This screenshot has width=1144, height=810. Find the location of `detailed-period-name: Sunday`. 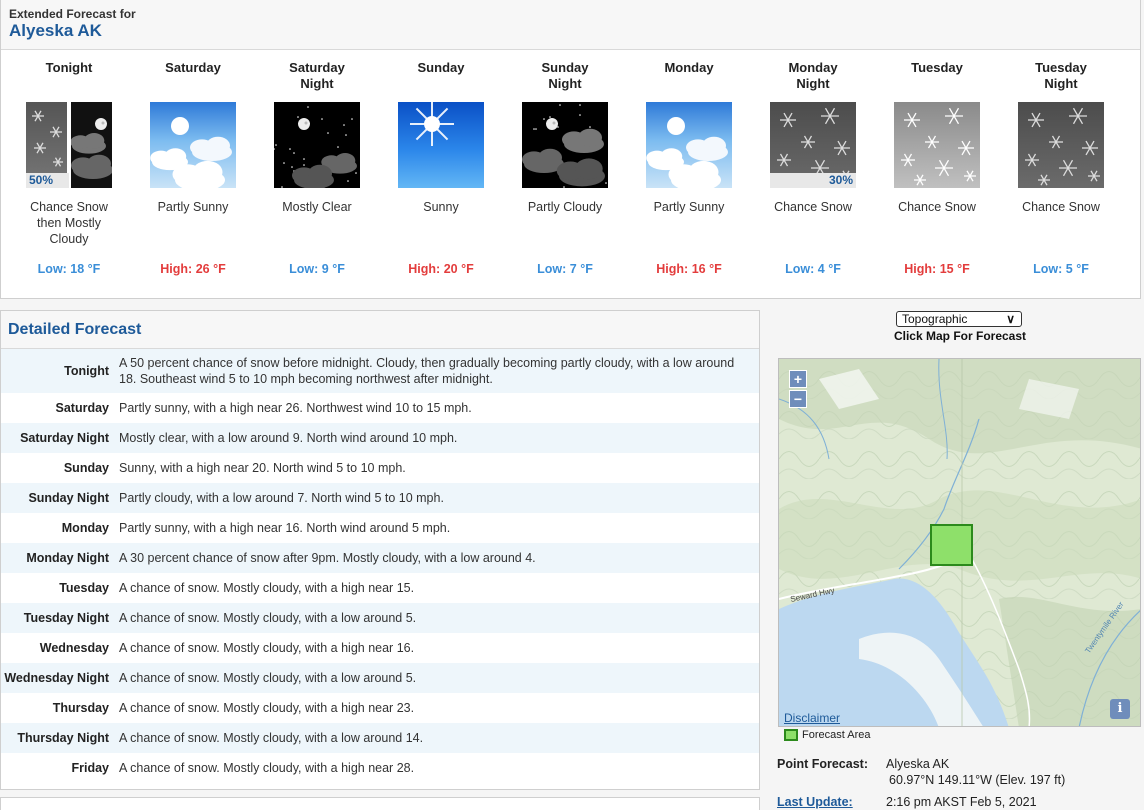

detailed-period-name: Sunday is located at coordinates (86, 468).